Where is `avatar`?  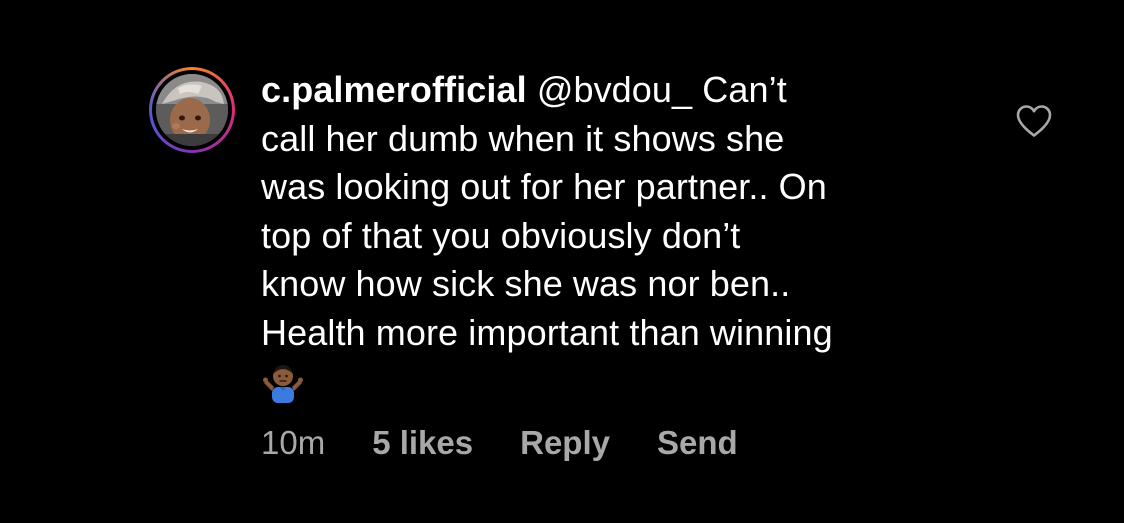 avatar is located at coordinates (192, 110).